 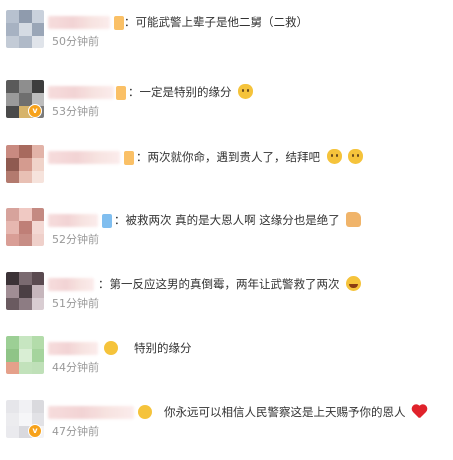 I want to click on comment-item: 特别的缘分 44分钟前, so click(x=226, y=366).